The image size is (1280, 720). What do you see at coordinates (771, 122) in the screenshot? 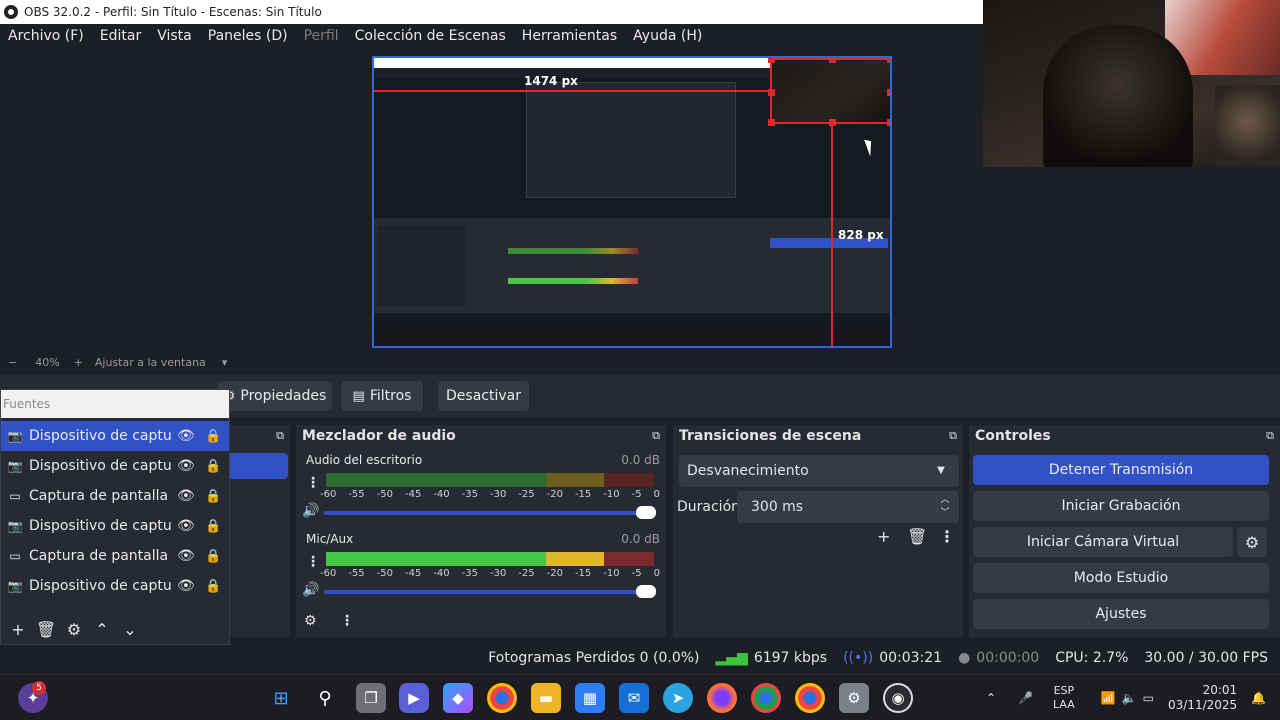
I see `resize-handle-bl` at bounding box center [771, 122].